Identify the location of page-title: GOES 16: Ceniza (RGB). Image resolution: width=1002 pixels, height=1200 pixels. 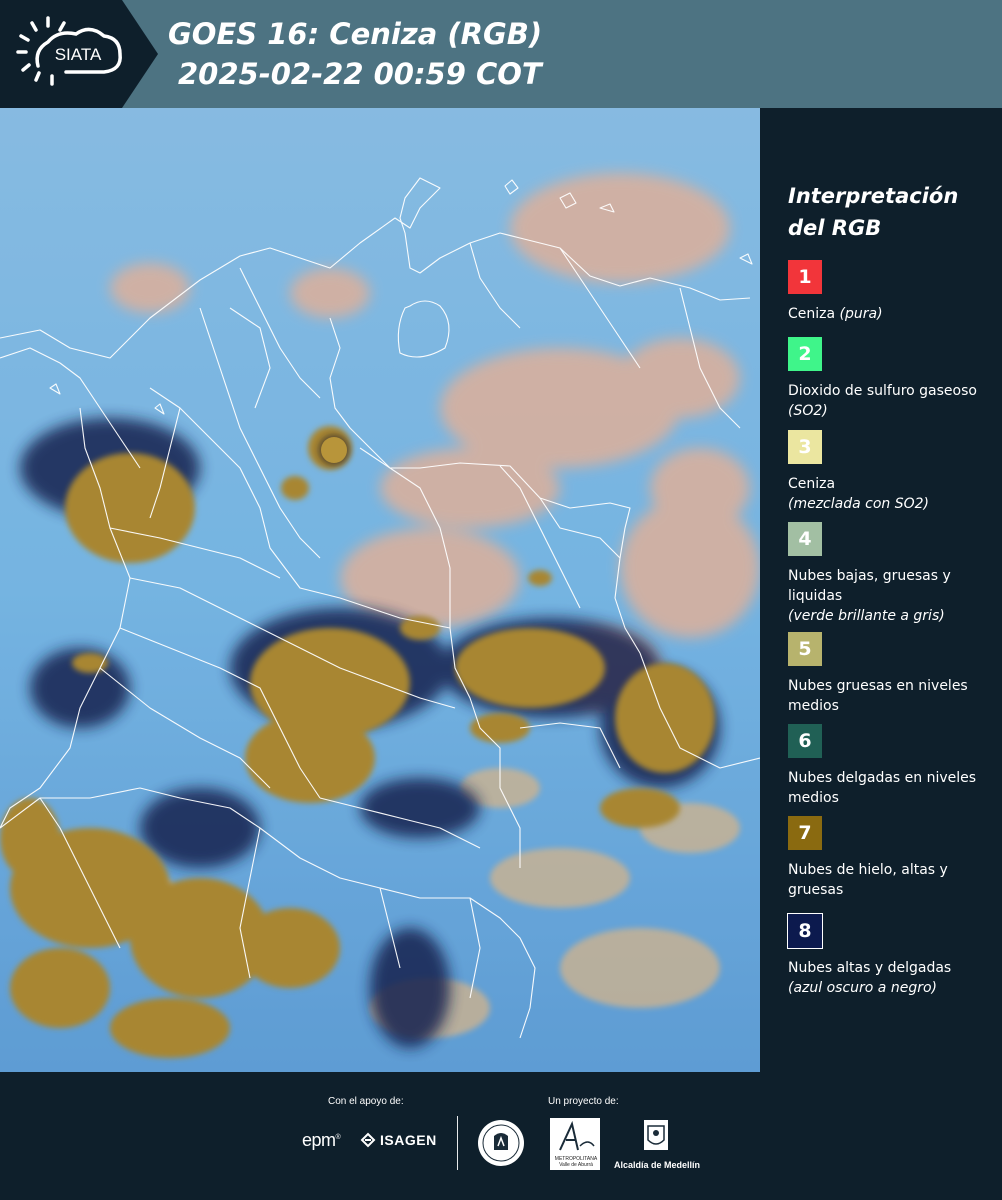
(355, 34).